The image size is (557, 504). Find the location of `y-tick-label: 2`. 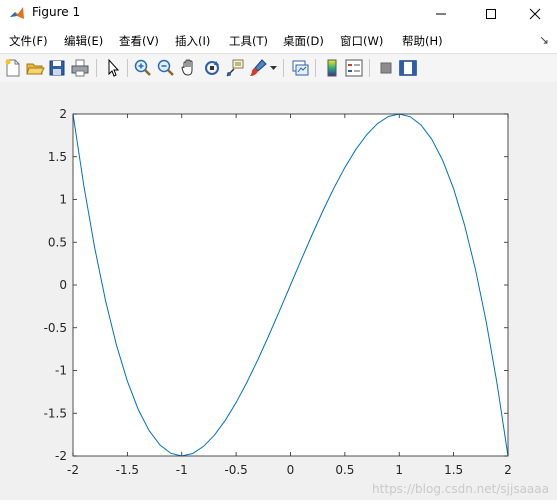

y-tick-label: 2 is located at coordinates (63, 114).